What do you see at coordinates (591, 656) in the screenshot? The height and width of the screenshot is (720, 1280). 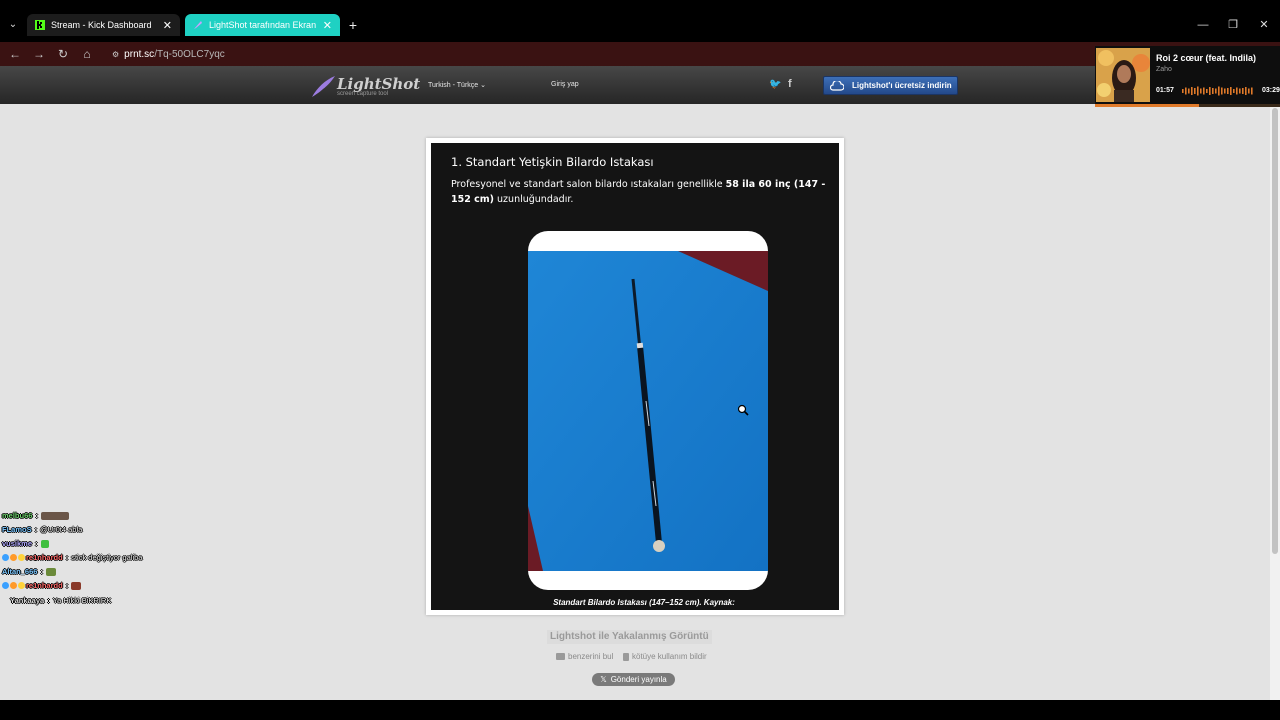 I see `find-similar-label: benzerini bul` at bounding box center [591, 656].